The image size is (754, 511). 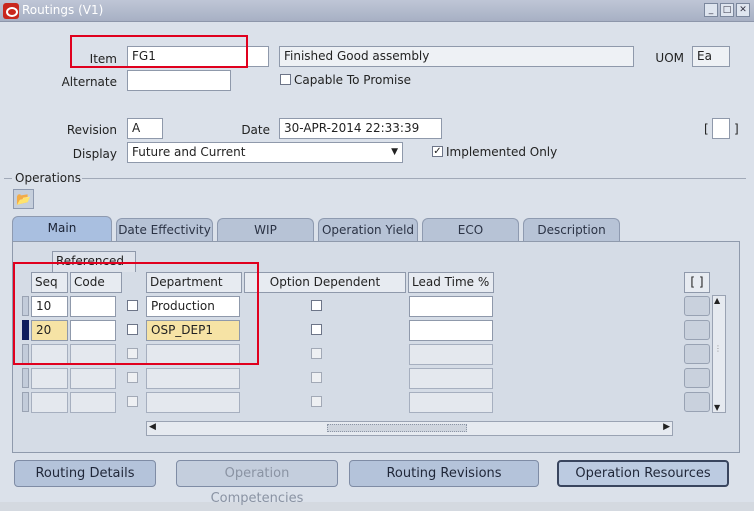 I want to click on open-folder-icon: 📂, so click(x=23, y=199).